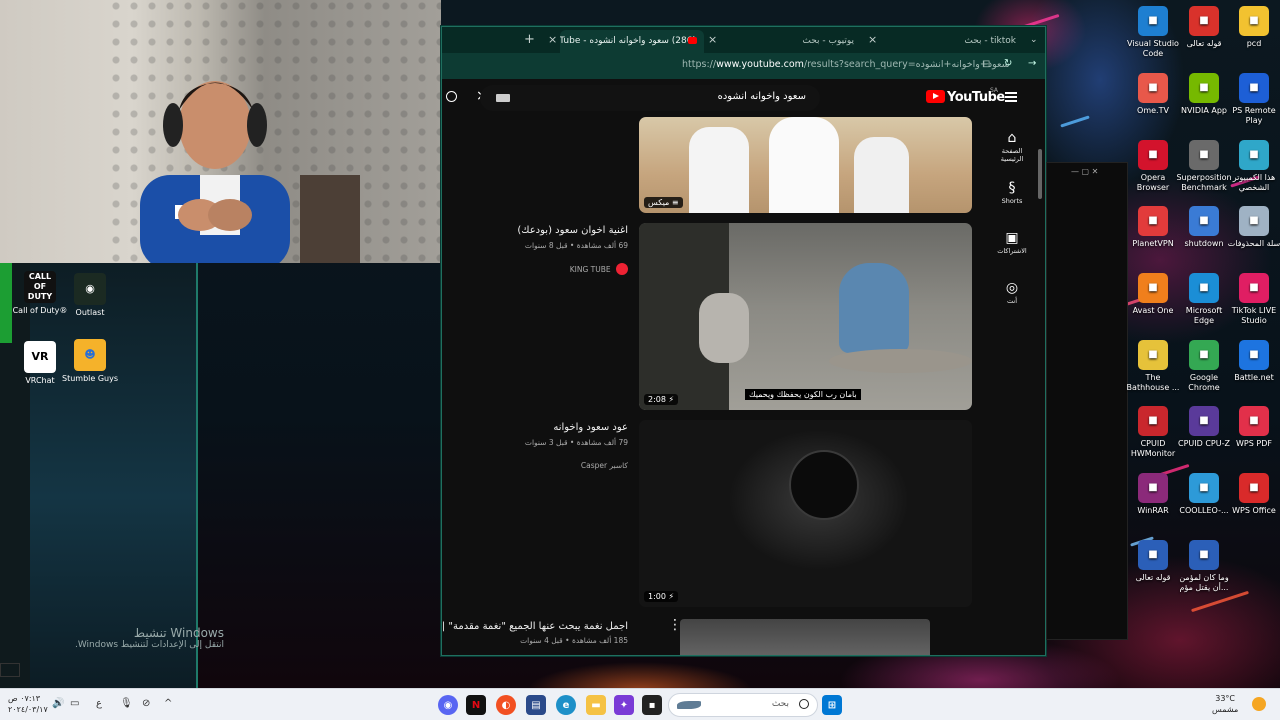 This screenshot has height=720, width=1280. What do you see at coordinates (1204, 94) in the screenshot?
I see `desktop-icon-nvidia: ■ NVIDIA App` at bounding box center [1204, 94].